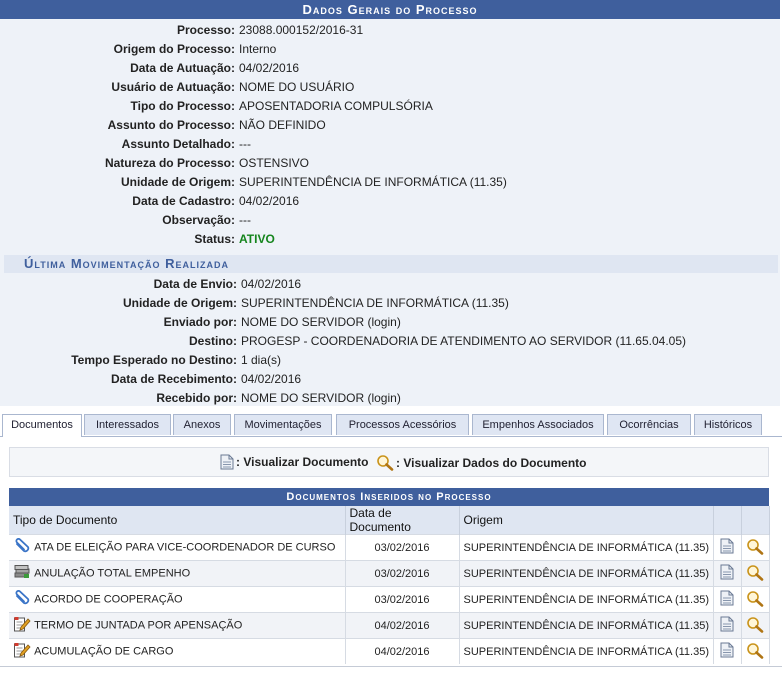 The width and height of the screenshot is (782, 675). Describe the element at coordinates (261, 360) in the screenshot. I see `field-value: 1 dia(s)` at that location.